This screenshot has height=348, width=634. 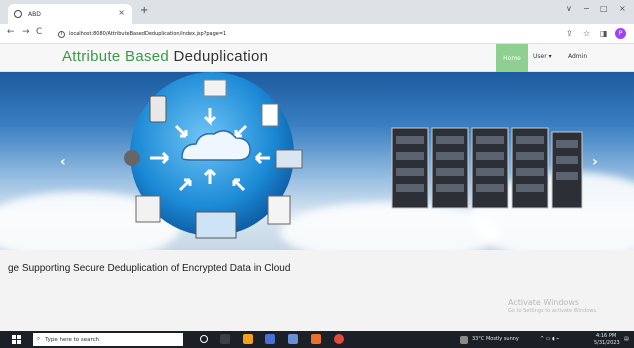 I want to click on search-icon: ⌕, so click(x=39, y=339).